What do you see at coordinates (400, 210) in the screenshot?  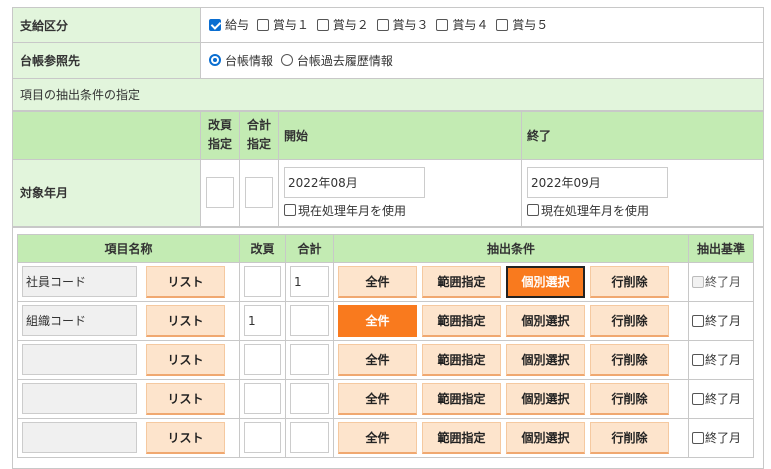 I see `start-use-current-checkbox: 現在処理年月を使用` at bounding box center [400, 210].